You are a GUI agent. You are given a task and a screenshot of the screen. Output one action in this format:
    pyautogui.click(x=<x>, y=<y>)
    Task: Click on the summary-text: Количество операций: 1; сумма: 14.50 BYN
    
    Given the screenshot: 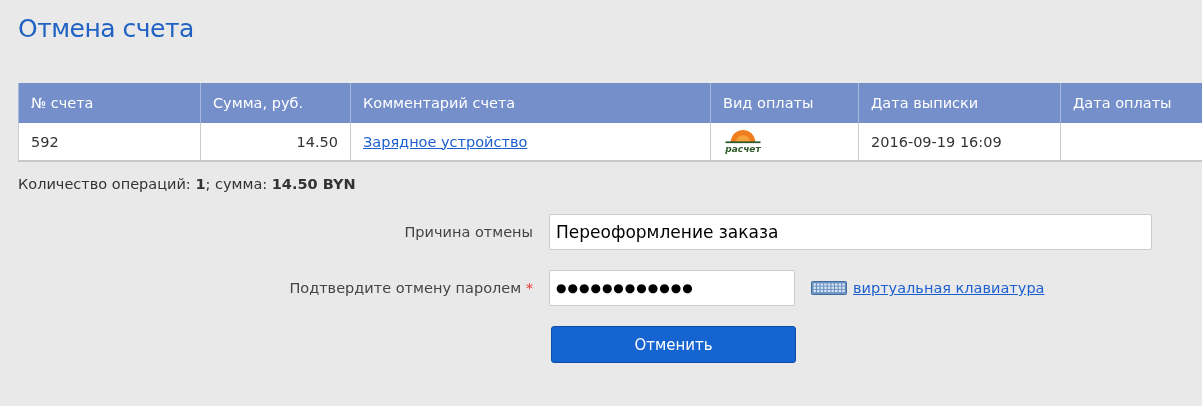 What is the action you would take?
    pyautogui.click(x=187, y=184)
    